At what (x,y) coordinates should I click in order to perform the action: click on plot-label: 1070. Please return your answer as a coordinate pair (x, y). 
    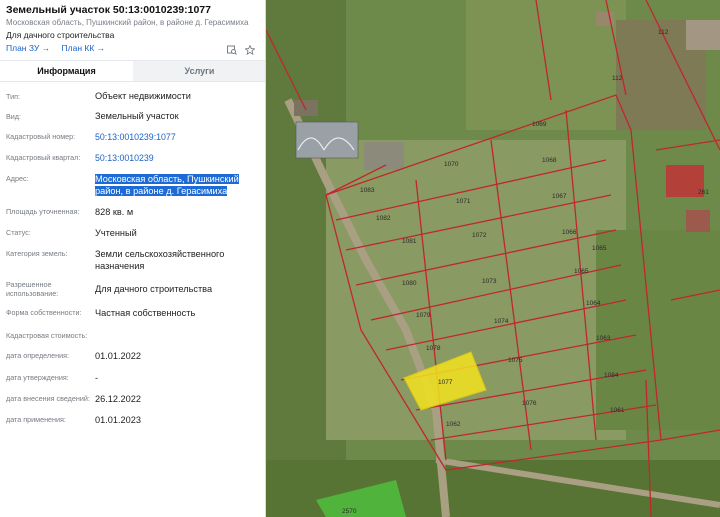
    Looking at the image, I should click on (451, 164).